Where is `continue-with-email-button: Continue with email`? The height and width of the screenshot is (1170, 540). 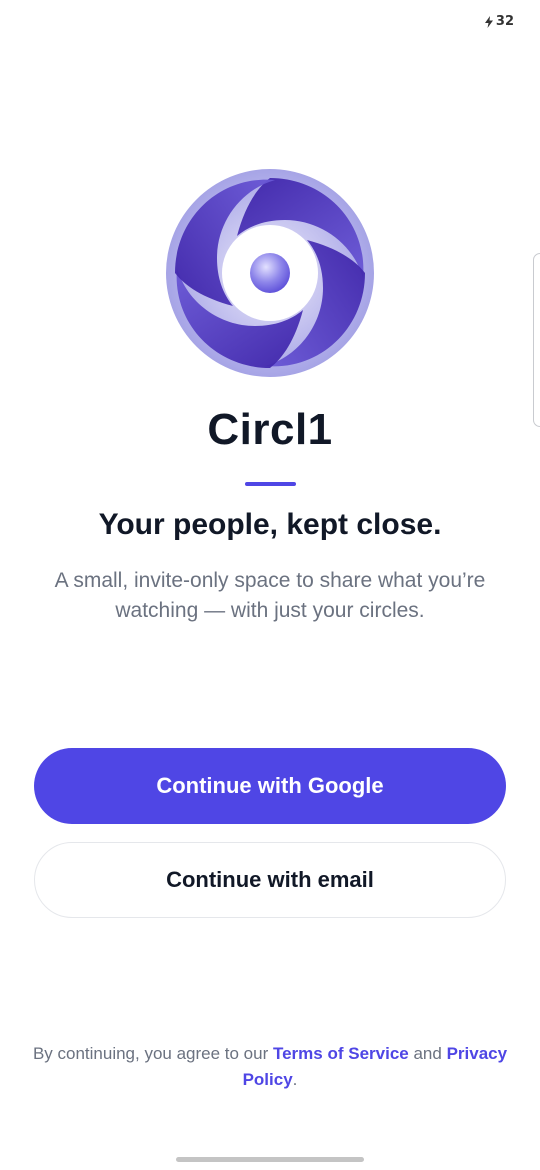
continue-with-email-button: Continue with email is located at coordinates (270, 880).